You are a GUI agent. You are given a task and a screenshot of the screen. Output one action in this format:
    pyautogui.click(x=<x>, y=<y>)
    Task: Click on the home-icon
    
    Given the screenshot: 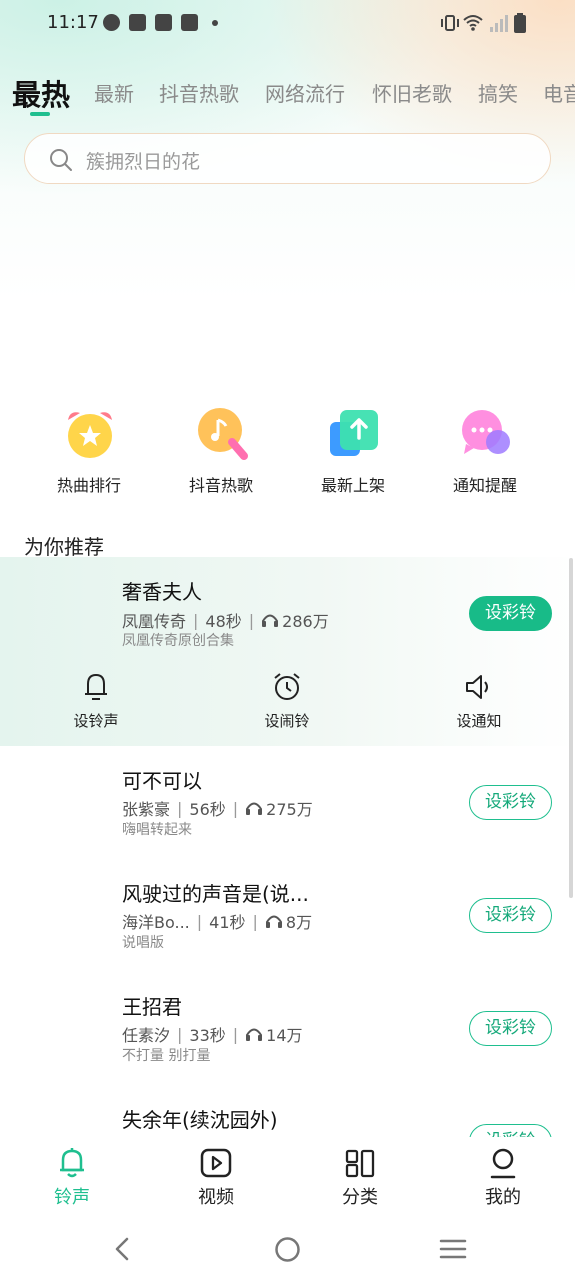 What is the action you would take?
    pyautogui.click(x=287, y=1249)
    